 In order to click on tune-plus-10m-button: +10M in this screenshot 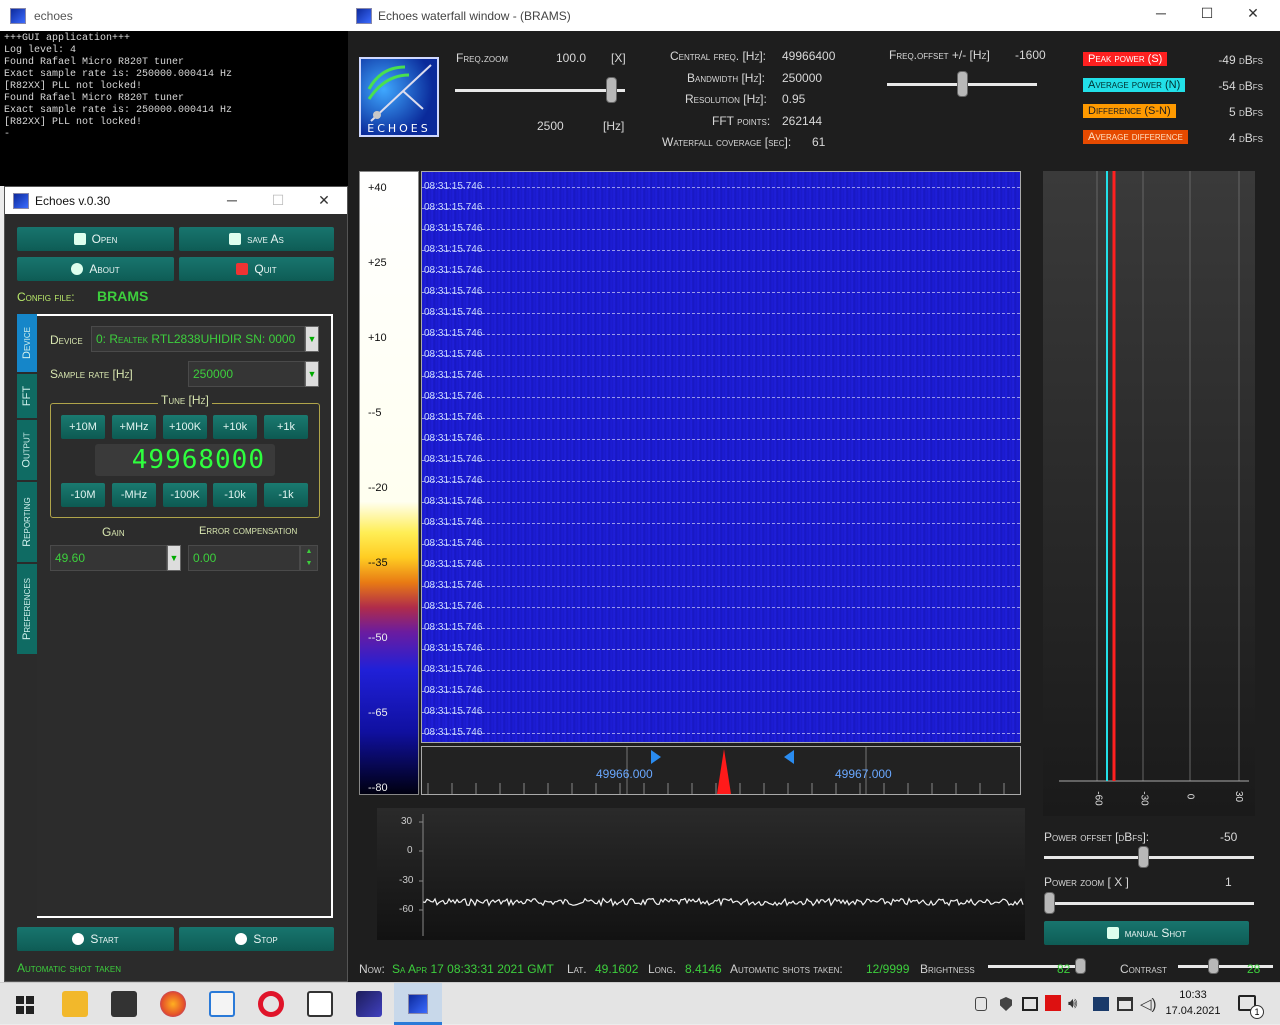, I will do `click(83, 427)`.